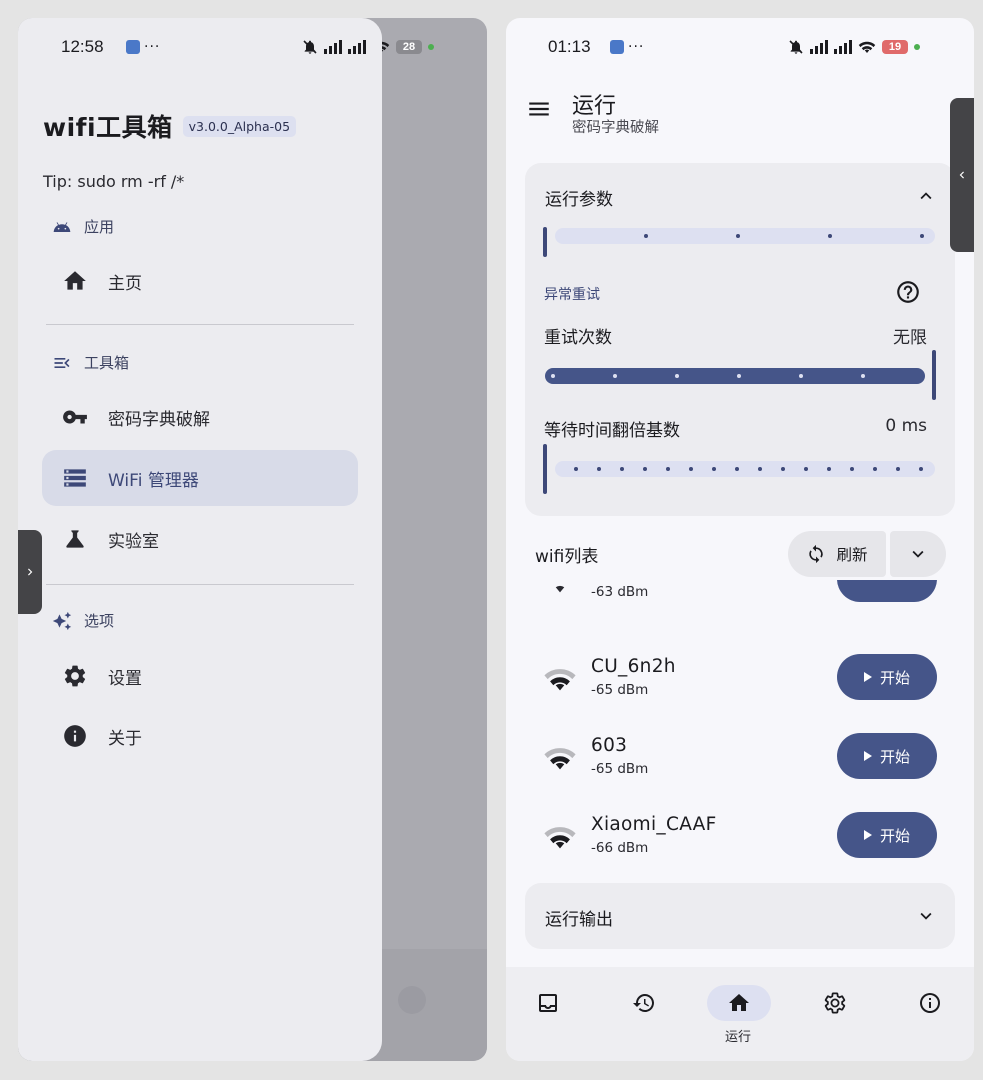 This screenshot has height=1080, width=983. Describe the element at coordinates (740, 916) in the screenshot. I see `output-card: 运行输出` at that location.